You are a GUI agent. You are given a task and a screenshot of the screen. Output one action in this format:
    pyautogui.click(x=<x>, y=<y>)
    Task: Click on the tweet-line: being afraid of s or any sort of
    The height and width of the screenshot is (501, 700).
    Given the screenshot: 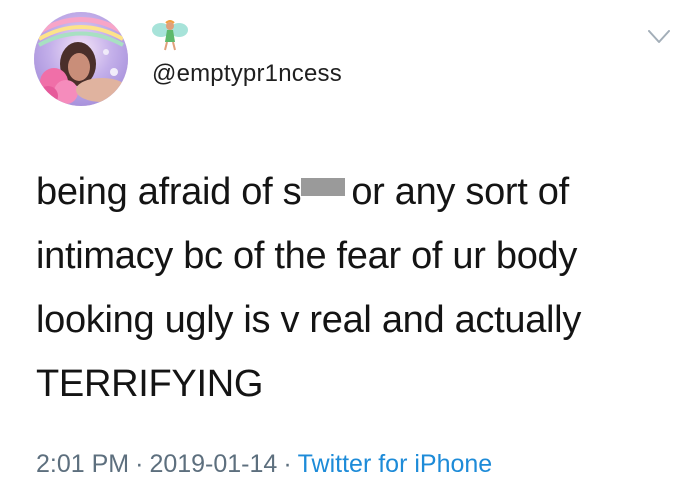 What is the action you would take?
    pyautogui.click(x=356, y=192)
    